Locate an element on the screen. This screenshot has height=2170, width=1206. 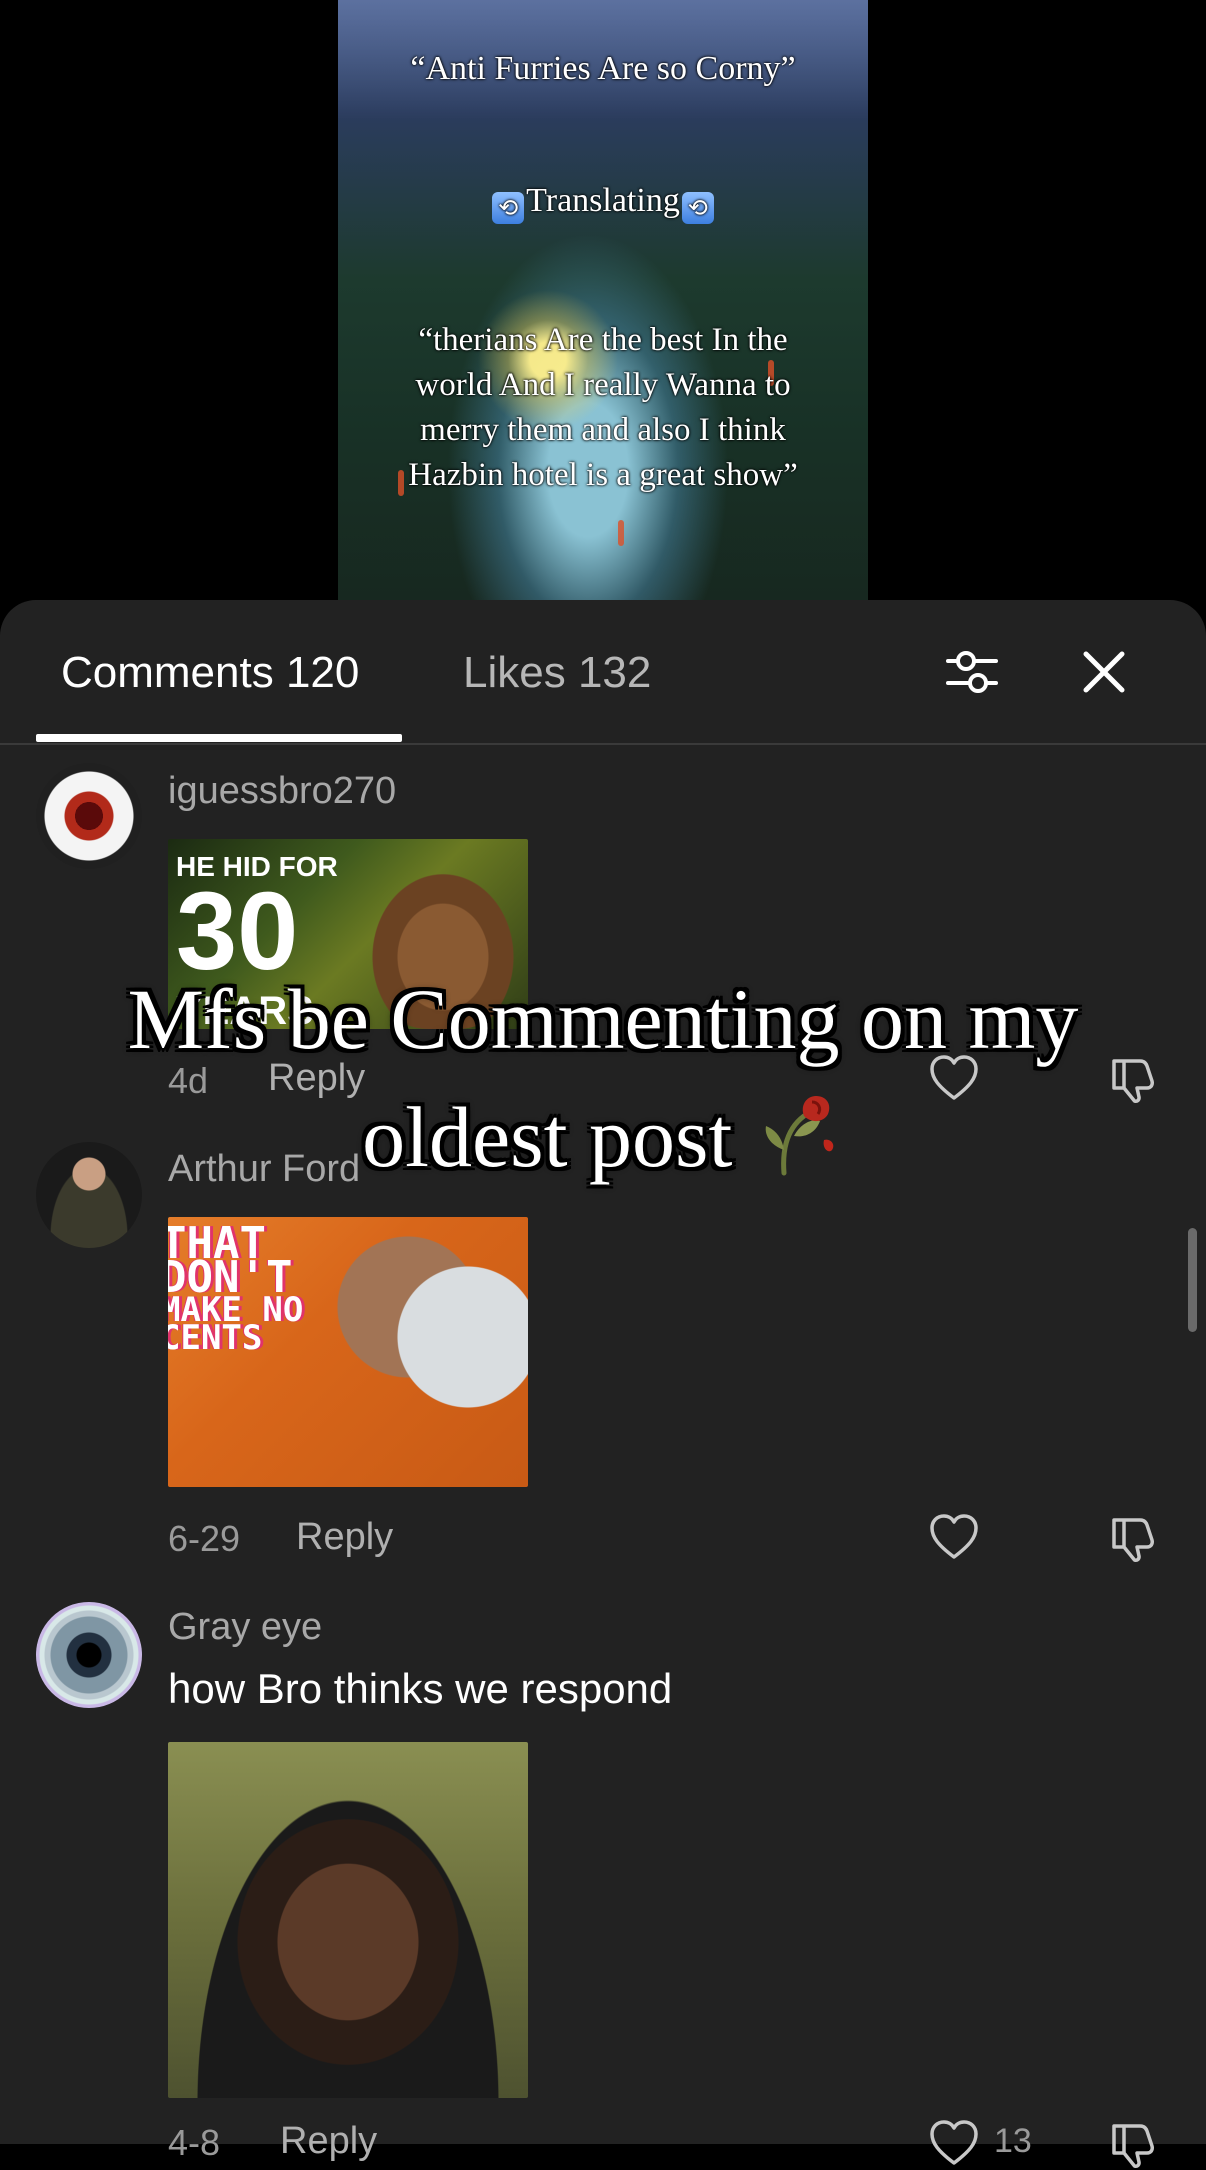
video-ember is located at coordinates (621, 533).